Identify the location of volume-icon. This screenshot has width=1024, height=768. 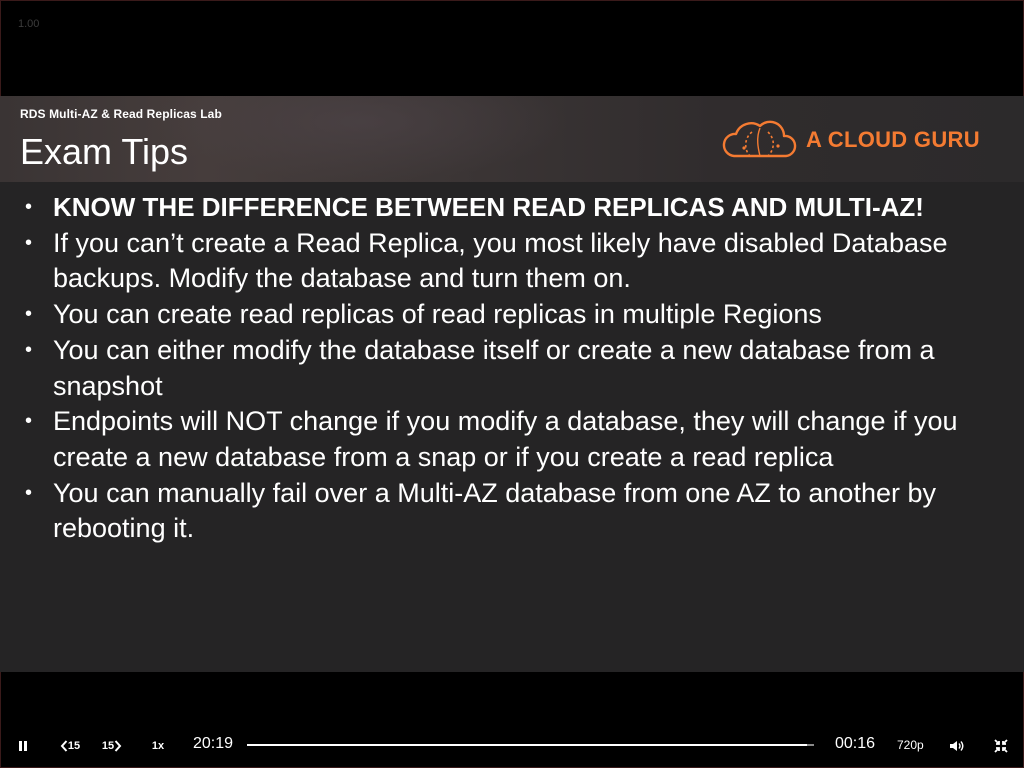
(957, 746).